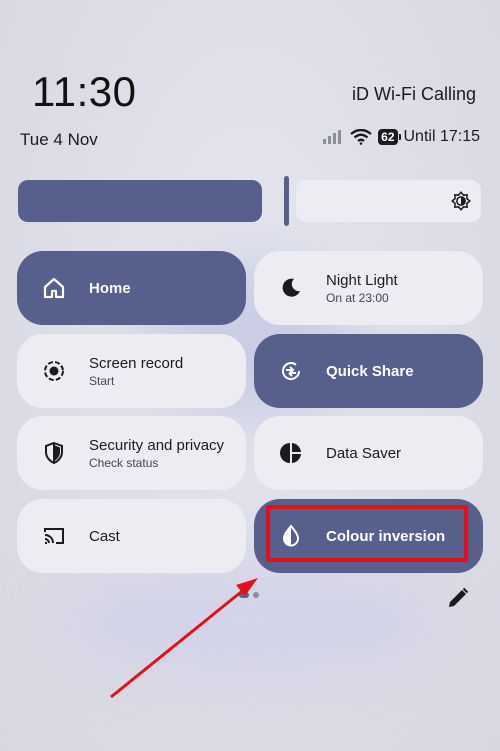 This screenshot has width=500, height=751. What do you see at coordinates (362, 280) in the screenshot?
I see `tile-night-light-label: Night Light` at bounding box center [362, 280].